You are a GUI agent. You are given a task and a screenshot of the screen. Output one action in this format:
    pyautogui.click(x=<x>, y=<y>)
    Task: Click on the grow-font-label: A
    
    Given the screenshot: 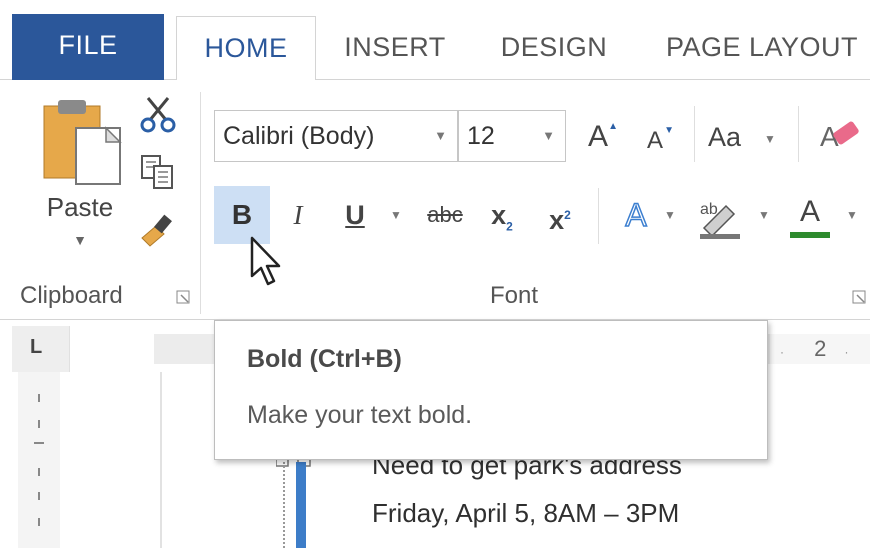 What is the action you would take?
    pyautogui.click(x=597, y=136)
    